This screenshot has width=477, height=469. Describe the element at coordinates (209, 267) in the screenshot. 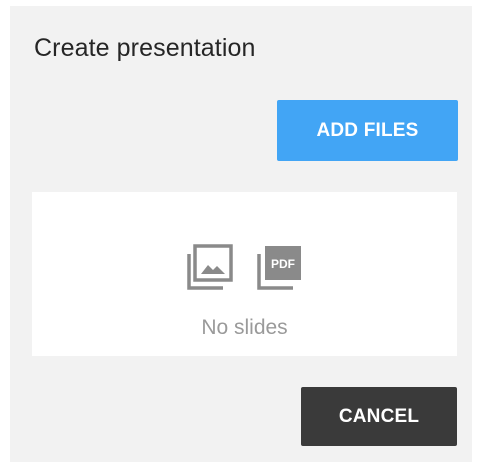

I see `image-stack-icon` at that location.